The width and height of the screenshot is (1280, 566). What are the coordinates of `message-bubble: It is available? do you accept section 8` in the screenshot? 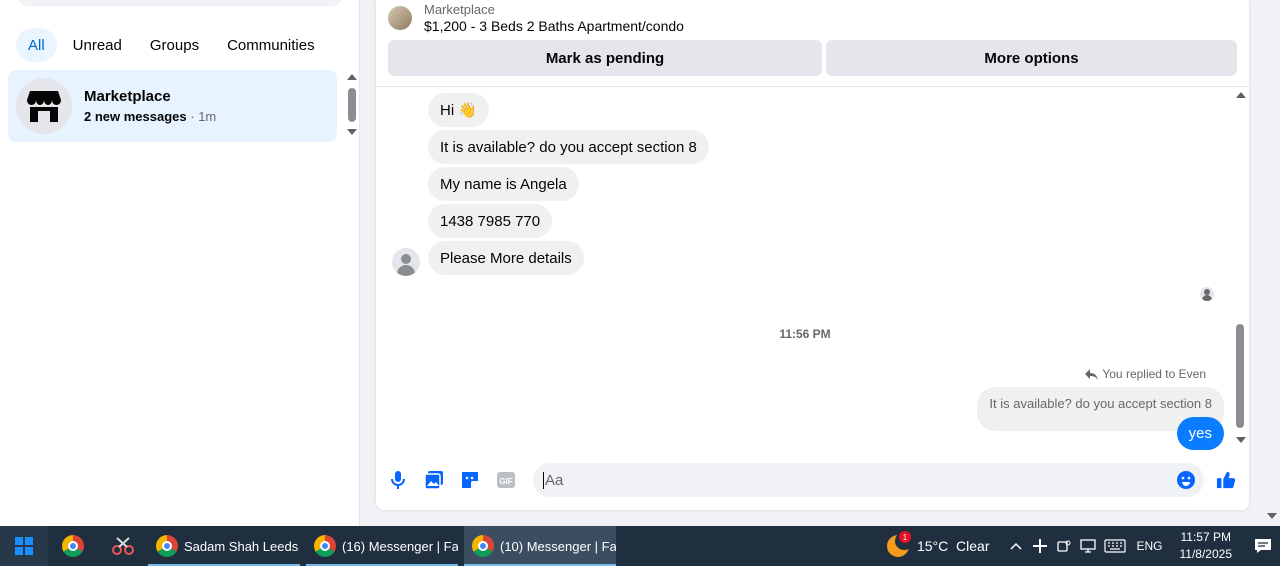 It's located at (568, 147).